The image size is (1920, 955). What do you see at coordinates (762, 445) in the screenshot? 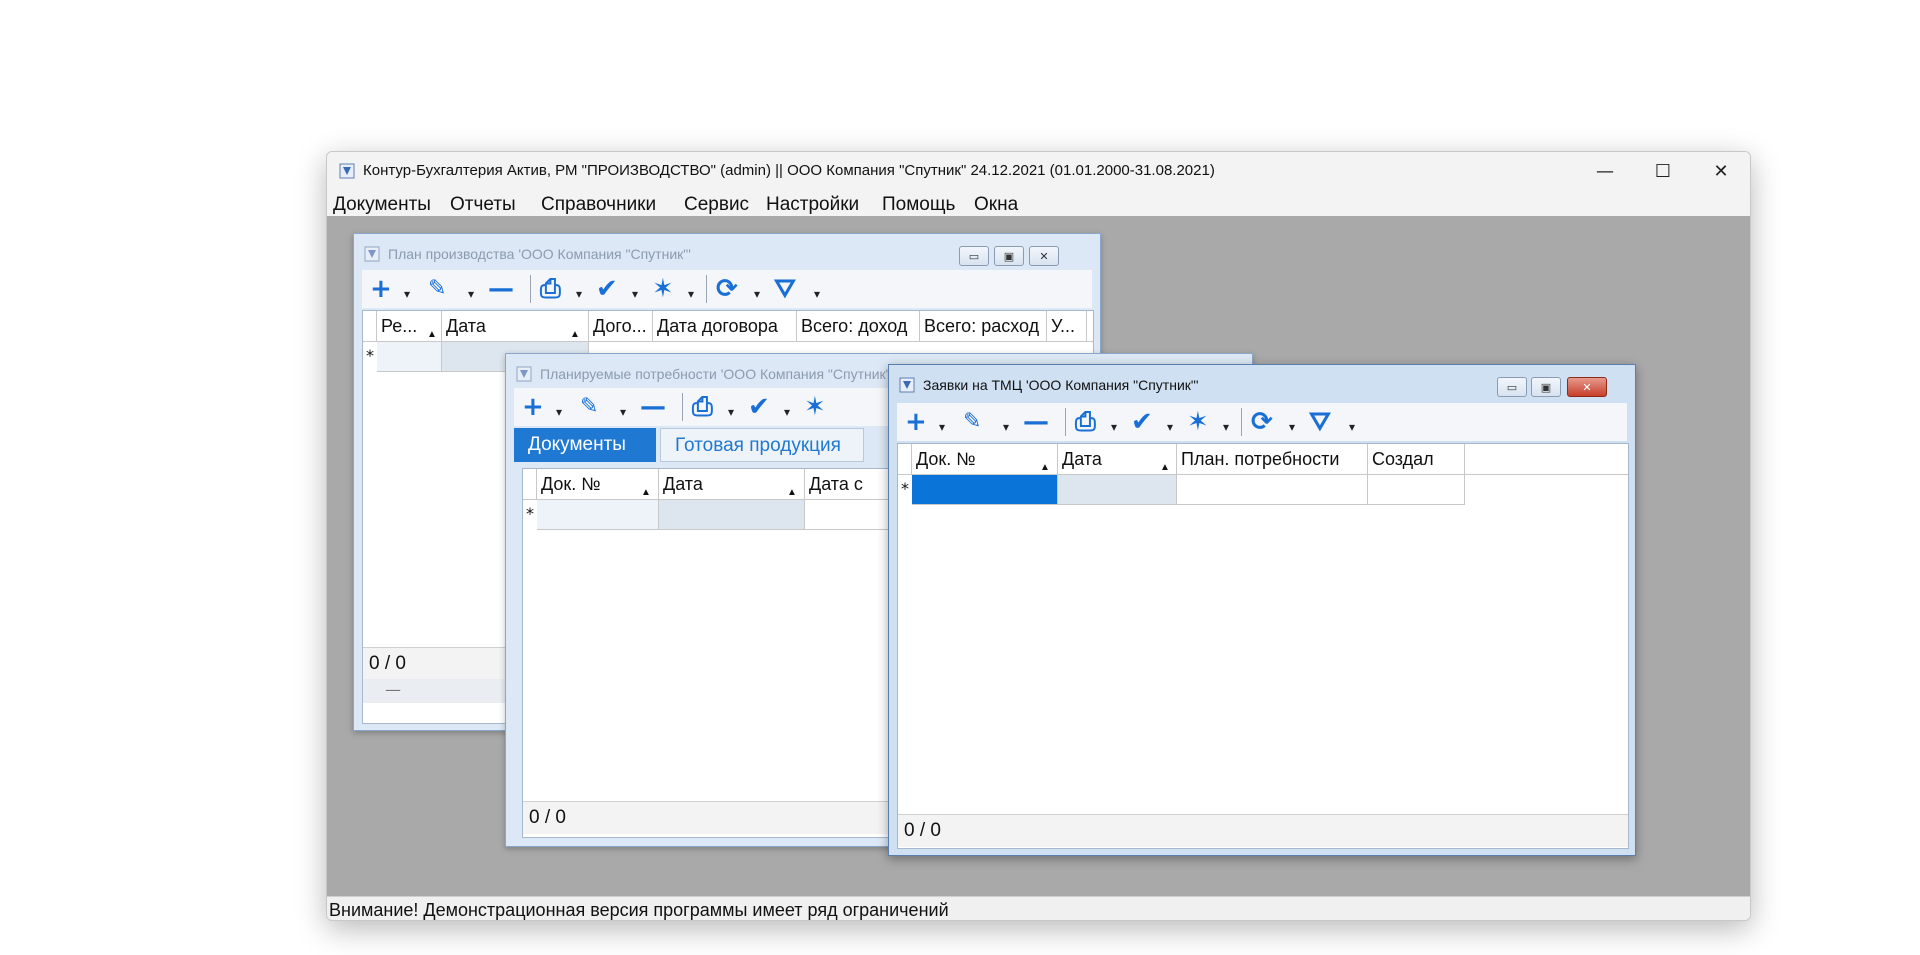
I see `tab-finished-products: Готовая продукция` at bounding box center [762, 445].